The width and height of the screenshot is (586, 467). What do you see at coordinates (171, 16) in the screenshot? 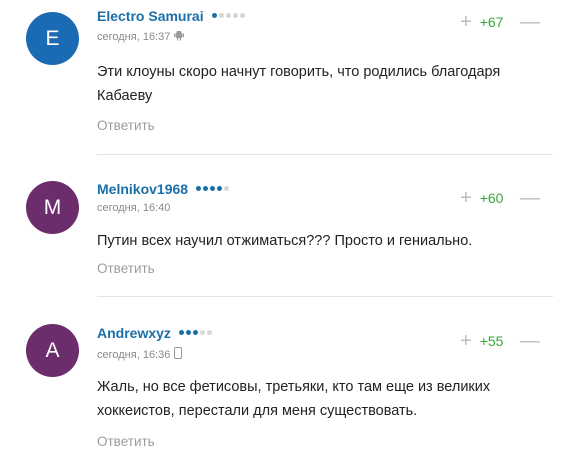
I see `author-name: Electro Samurai` at bounding box center [171, 16].